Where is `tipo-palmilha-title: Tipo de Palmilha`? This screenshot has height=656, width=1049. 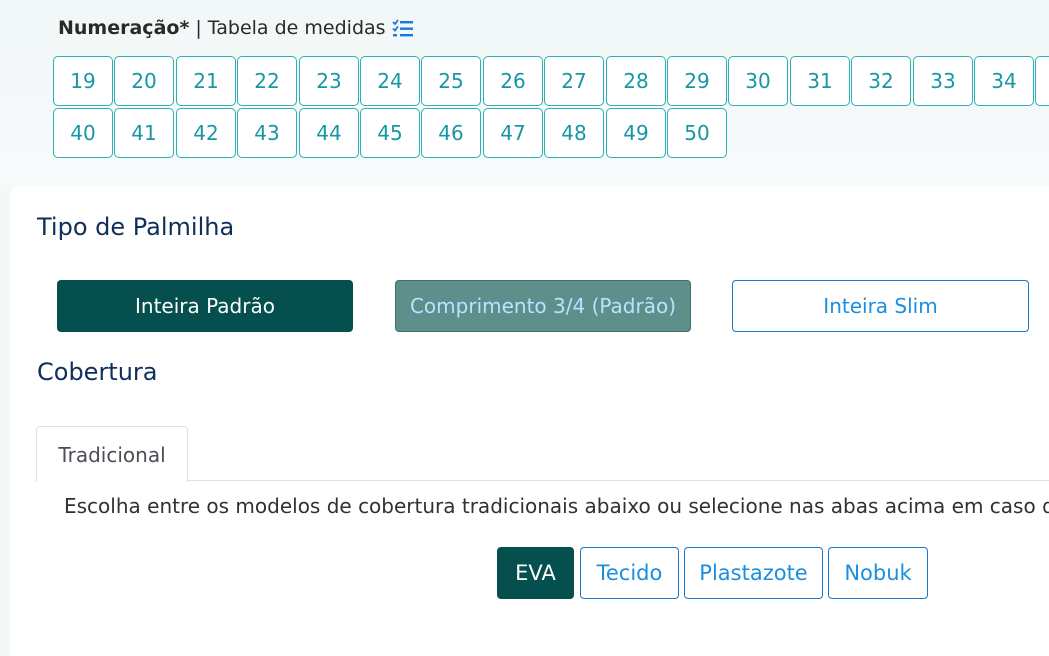
tipo-palmilha-title: Tipo de Palmilha is located at coordinates (136, 227).